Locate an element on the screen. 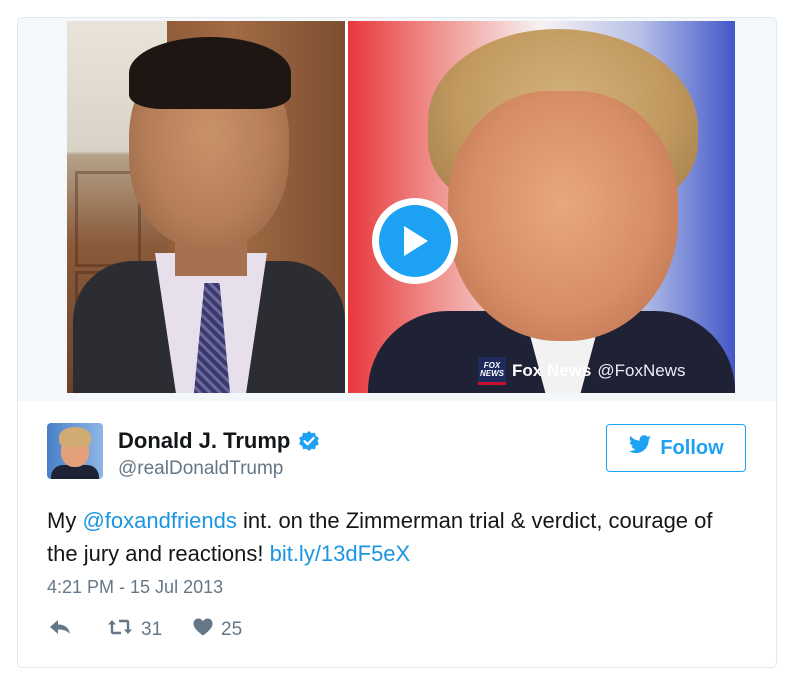 The height and width of the screenshot is (690, 799). like-count: 25 is located at coordinates (232, 629).